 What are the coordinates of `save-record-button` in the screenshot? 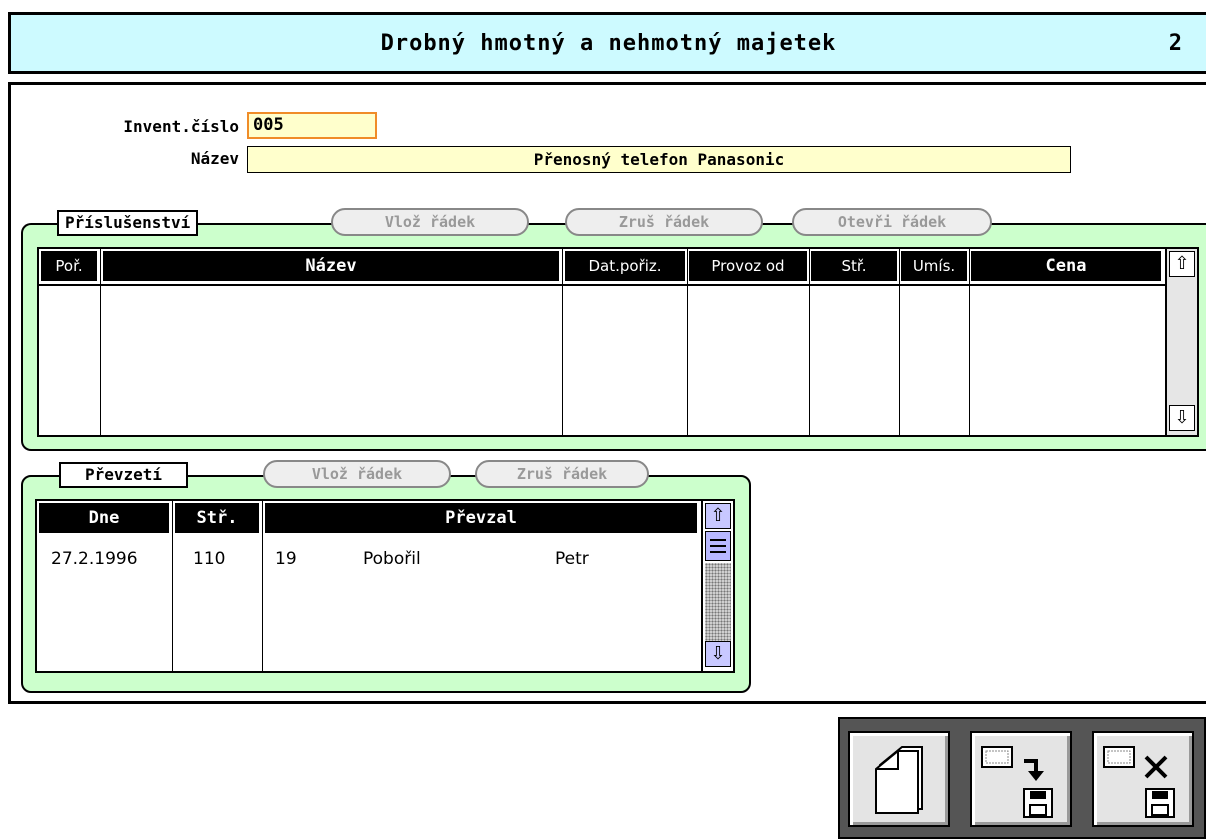 It's located at (1021, 779).